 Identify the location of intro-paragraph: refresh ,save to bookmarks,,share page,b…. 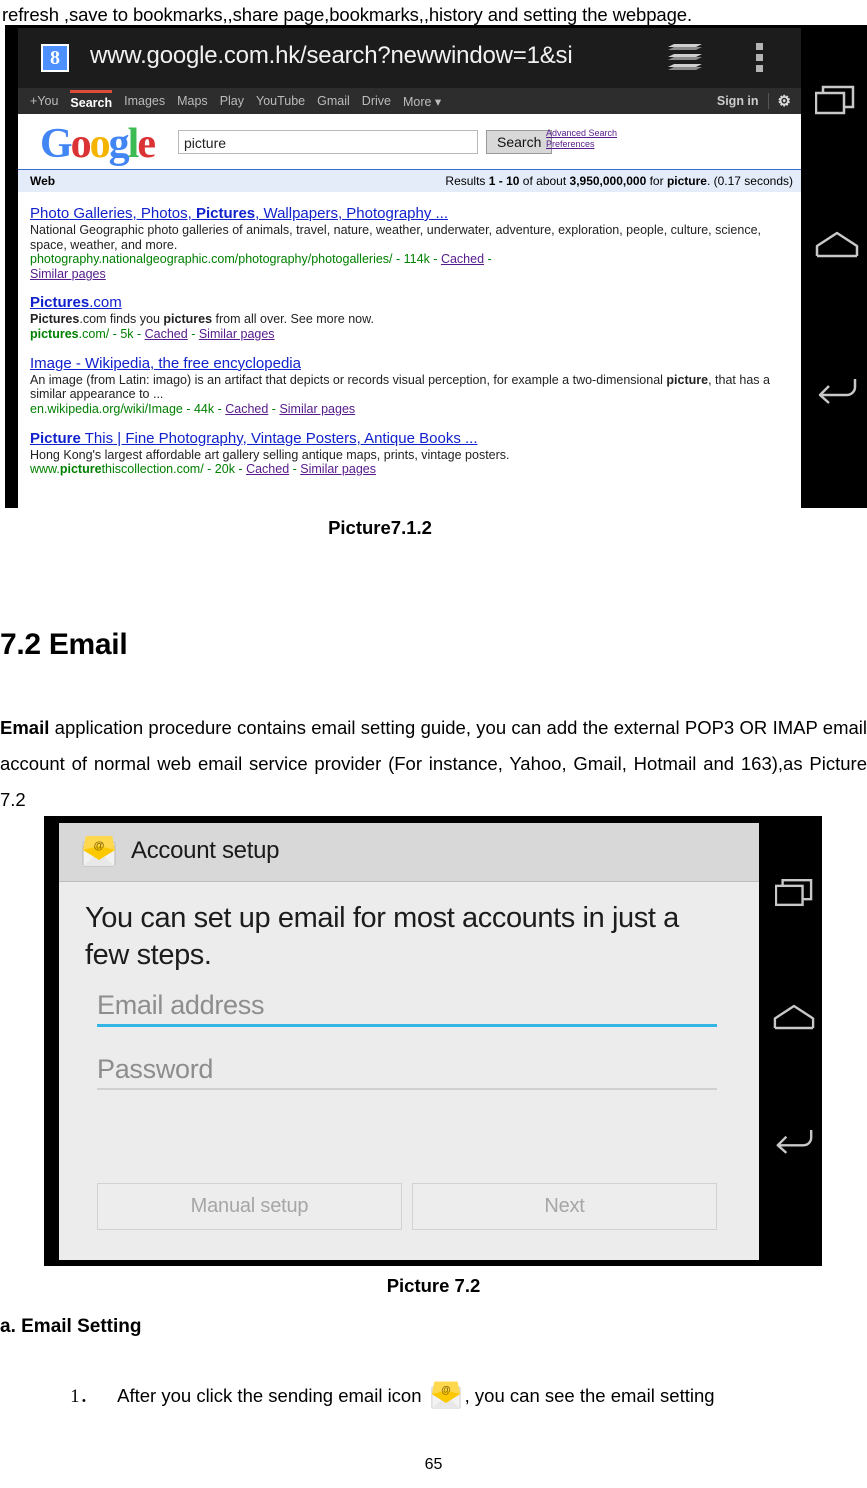
(433, 14).